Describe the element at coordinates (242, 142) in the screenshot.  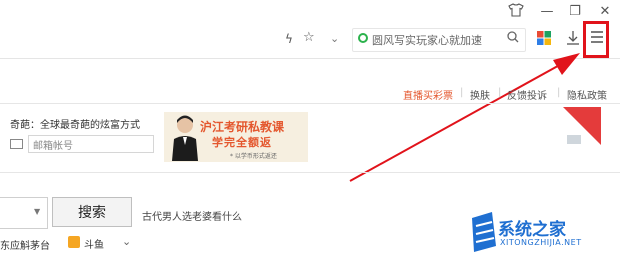
I see `ad-subtitle: 学完全额返` at that location.